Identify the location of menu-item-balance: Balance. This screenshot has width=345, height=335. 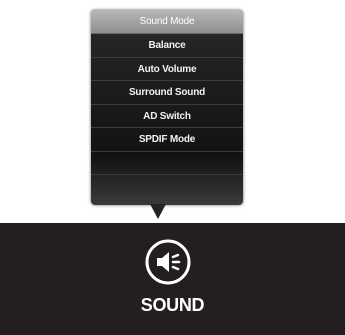
(167, 46).